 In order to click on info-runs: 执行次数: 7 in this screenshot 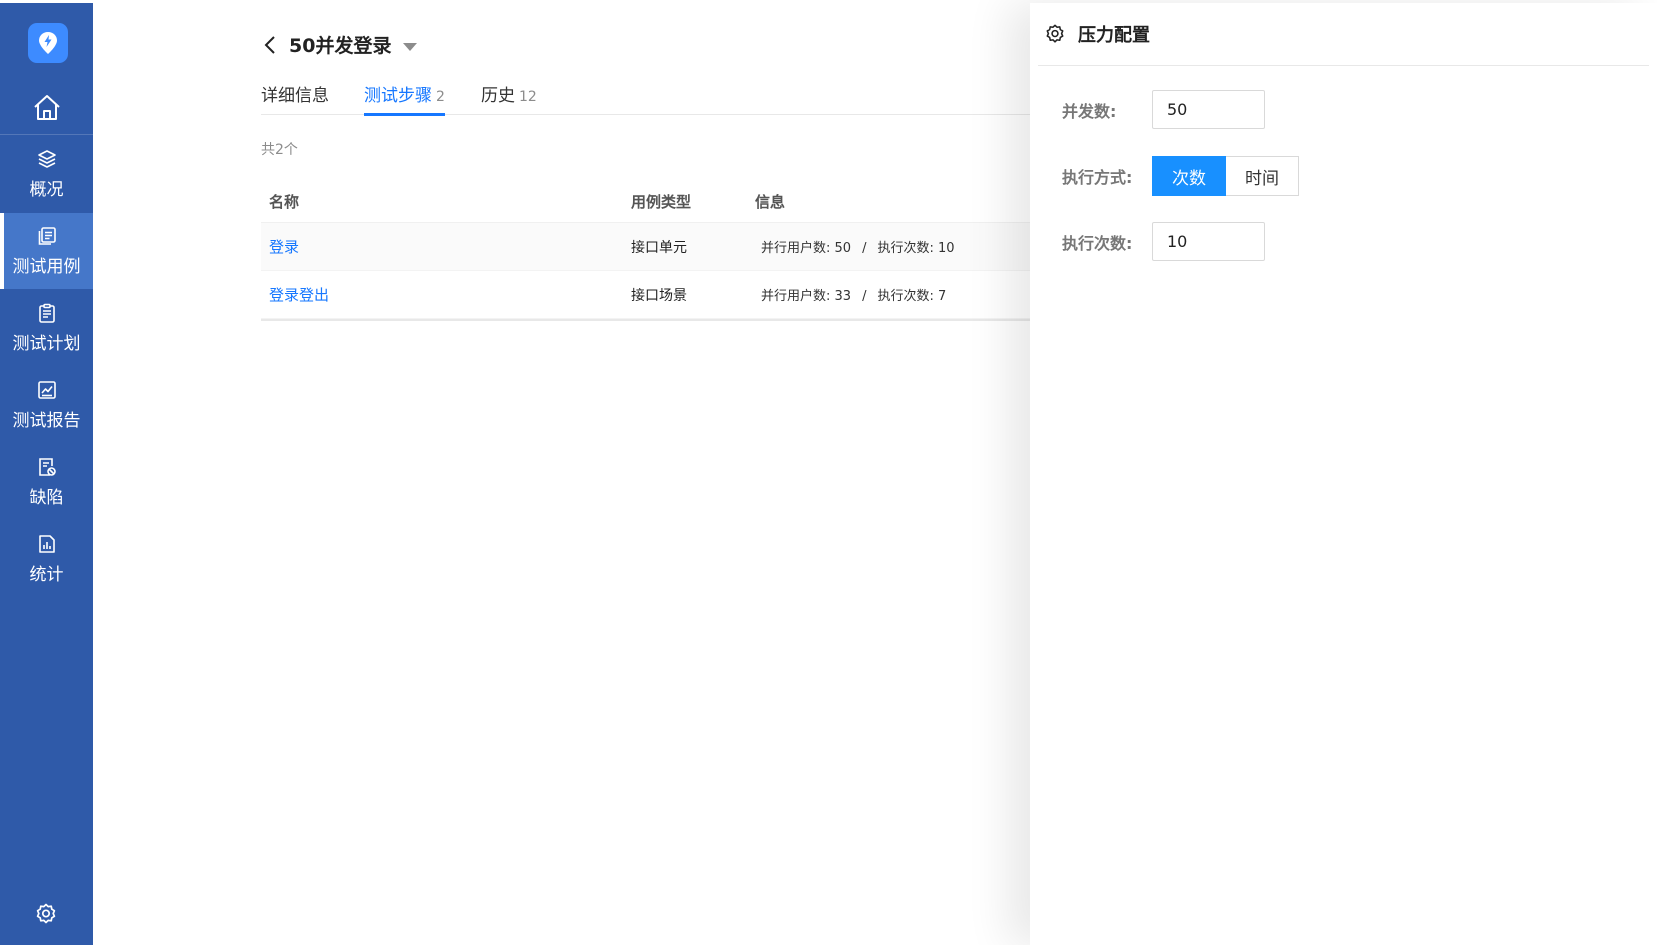, I will do `click(912, 296)`.